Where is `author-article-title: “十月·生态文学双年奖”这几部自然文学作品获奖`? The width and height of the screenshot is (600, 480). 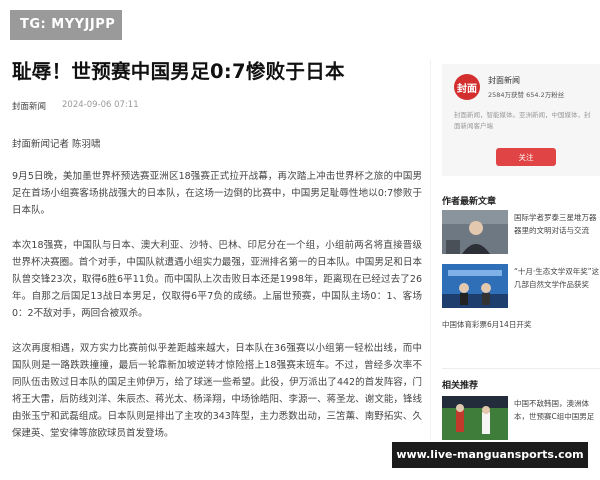
author-article-title: “十月·生态文学双年奖”这几部自然文学作品获奖 is located at coordinates (557, 278).